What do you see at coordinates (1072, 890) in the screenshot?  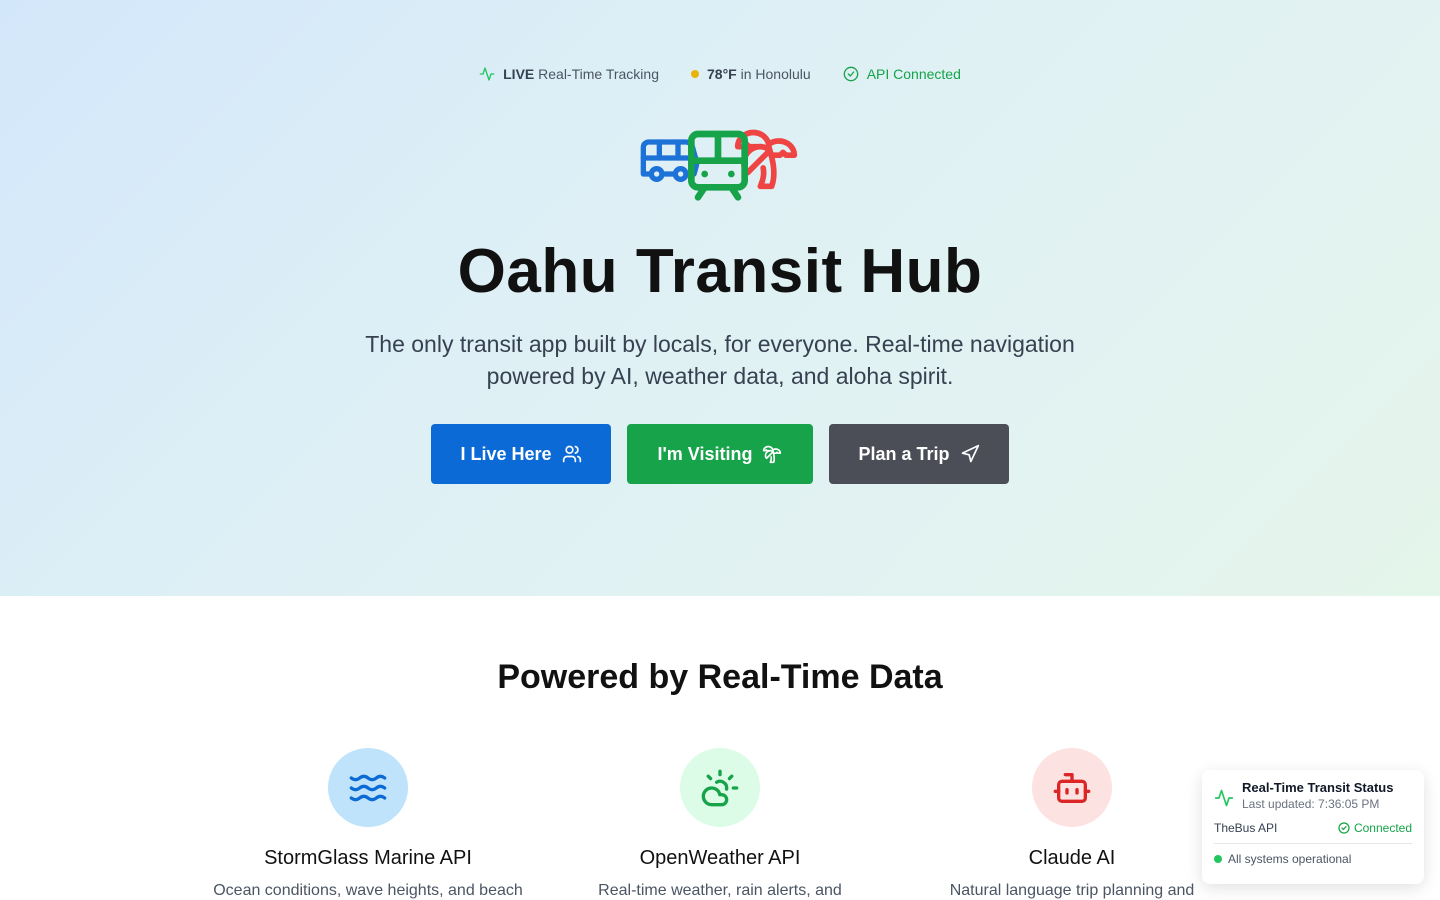 I see `feature-description: Natural language trip planning and` at bounding box center [1072, 890].